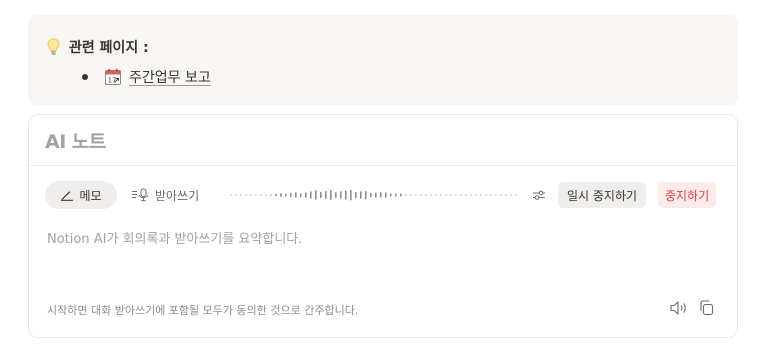 This screenshot has width=760, height=351. Describe the element at coordinates (203, 310) in the screenshot. I see `consent-notice: 시작하면 대화 받아쓰기에 포함될 모두가 동의한 것으로 간주합니다.` at that location.